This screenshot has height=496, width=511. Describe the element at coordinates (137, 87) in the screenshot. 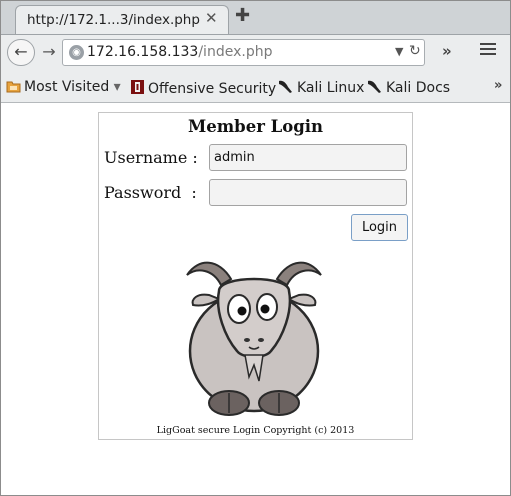

I see `offsec-icon` at that location.